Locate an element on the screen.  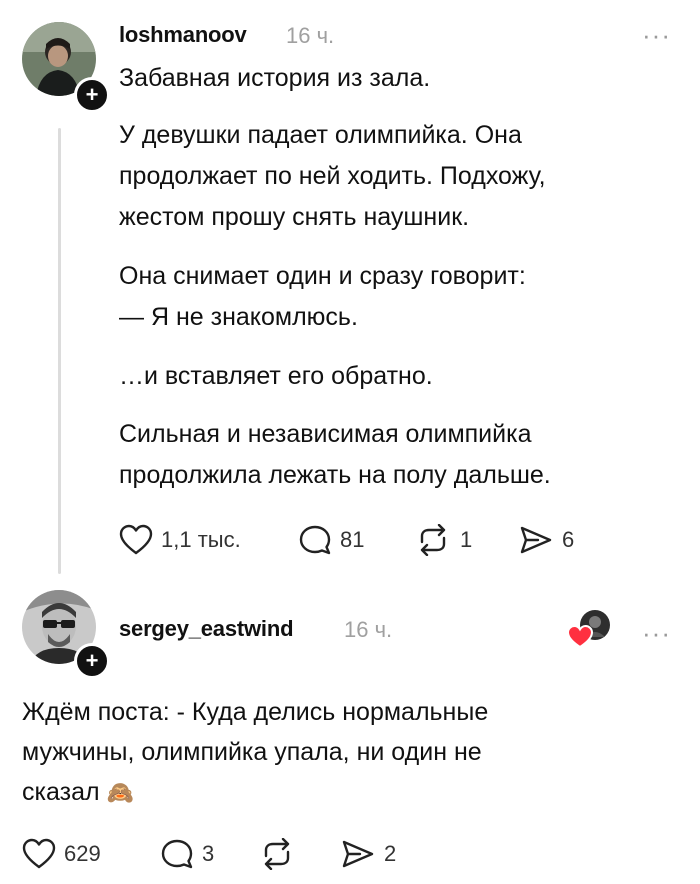
post-repost-button: 1 is located at coordinates (443, 540).